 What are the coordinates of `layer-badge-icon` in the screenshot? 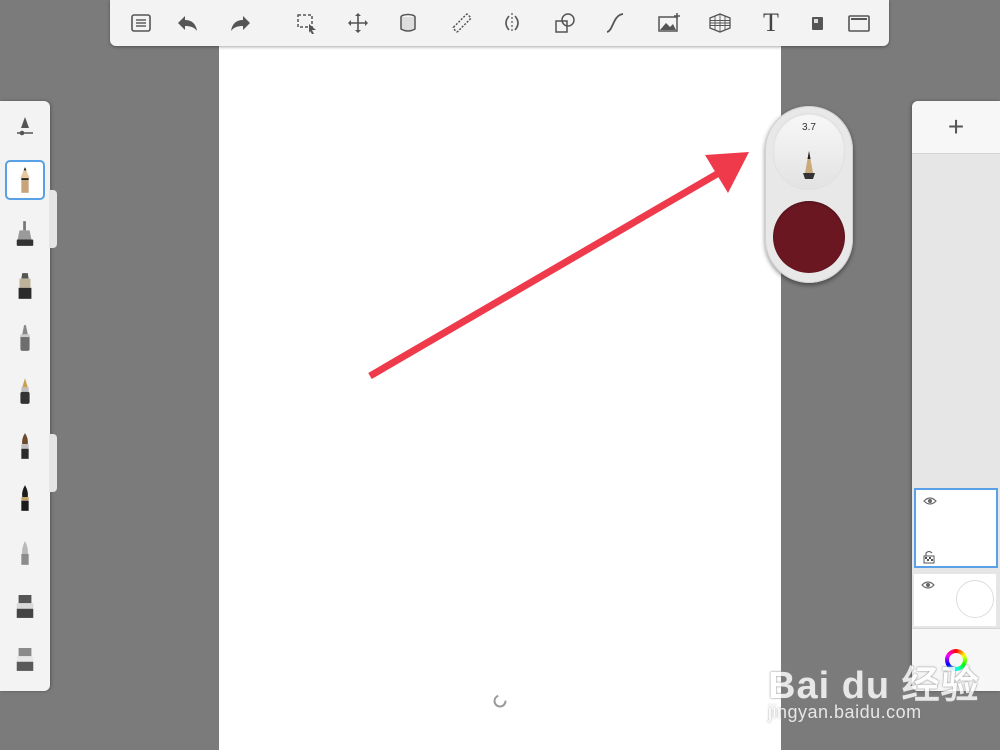 It's located at (817, 23).